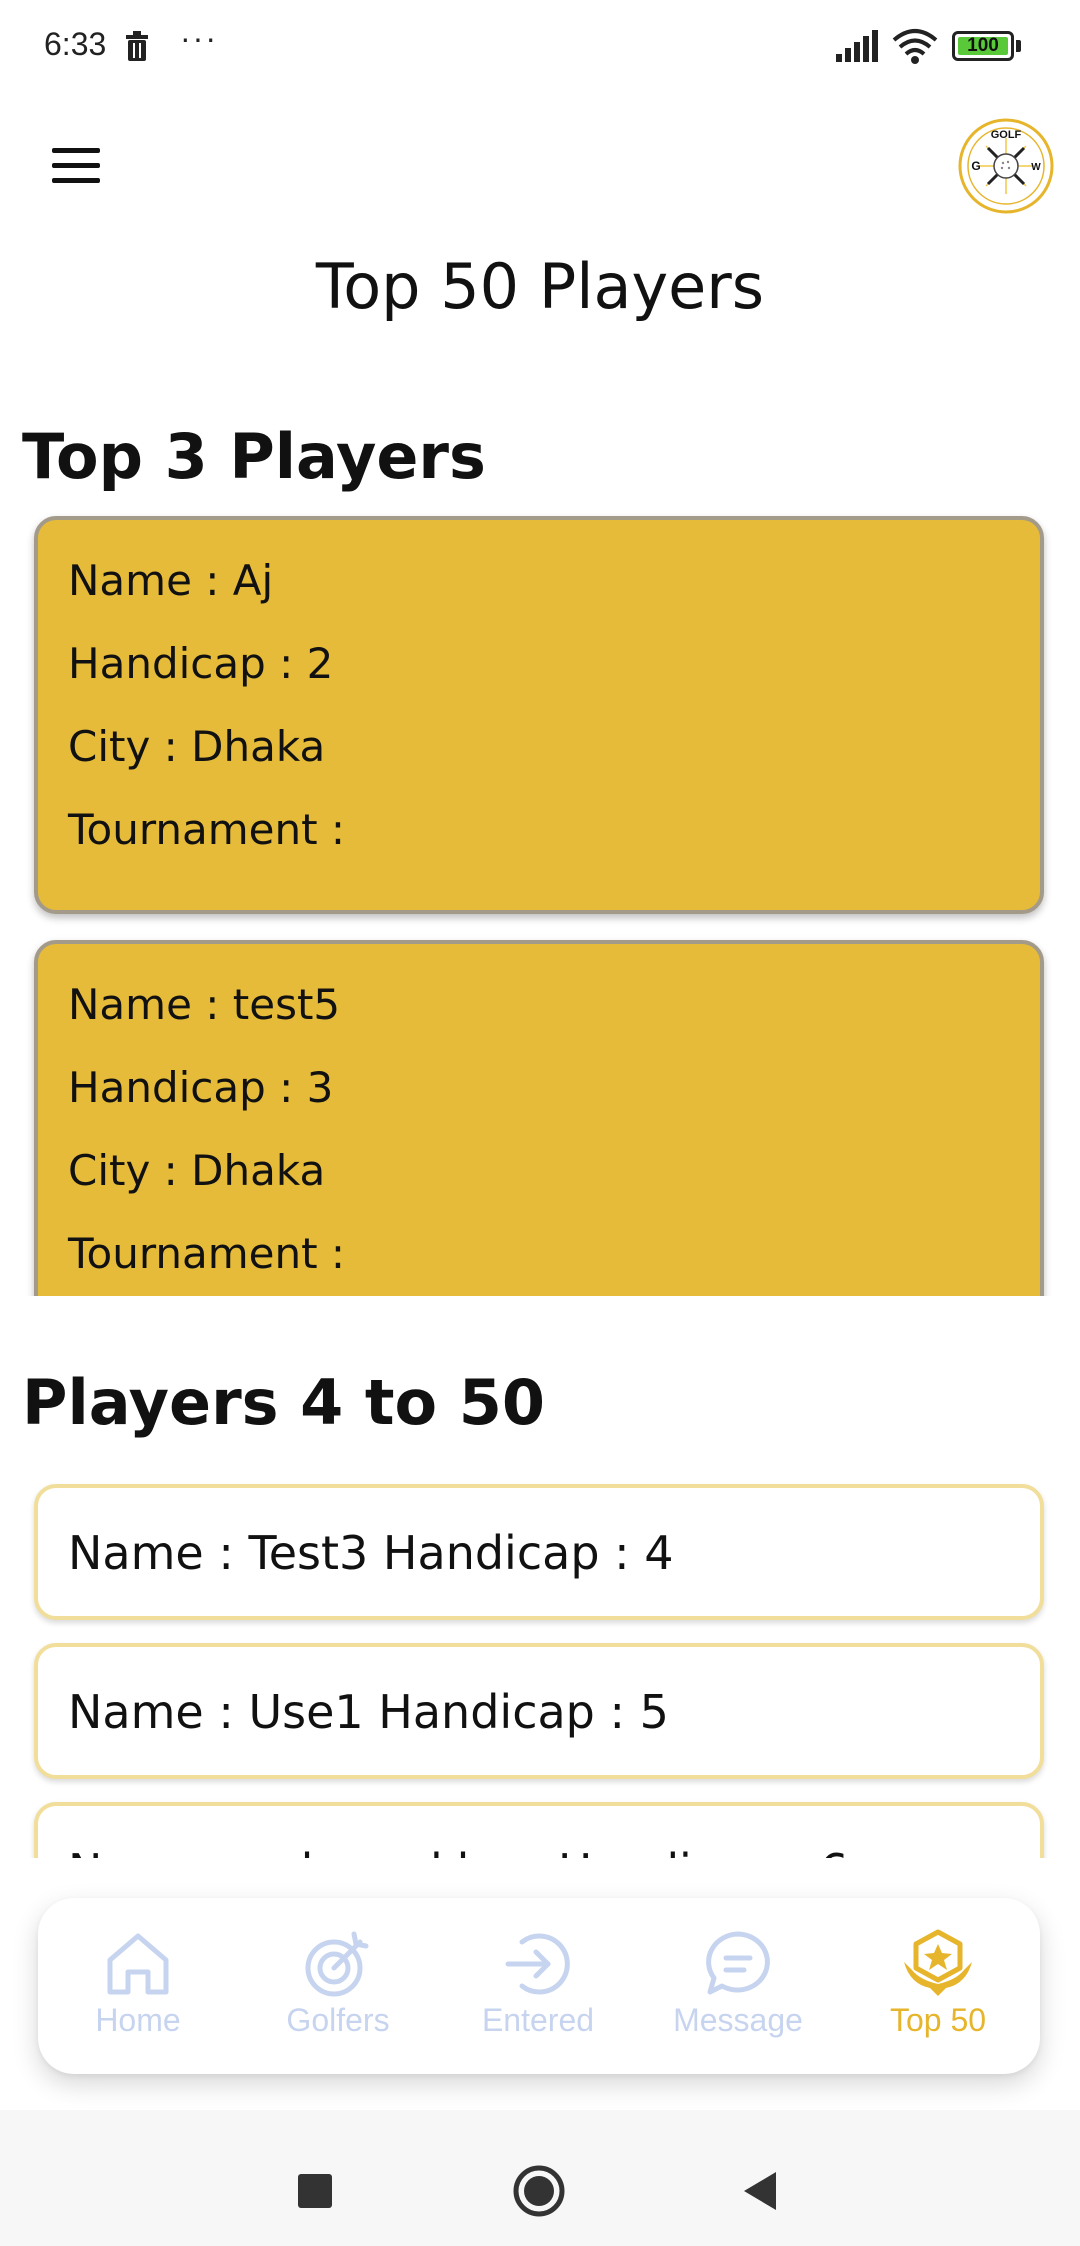 The width and height of the screenshot is (1080, 2246). I want to click on system-navigation-bar, so click(540, 2178).